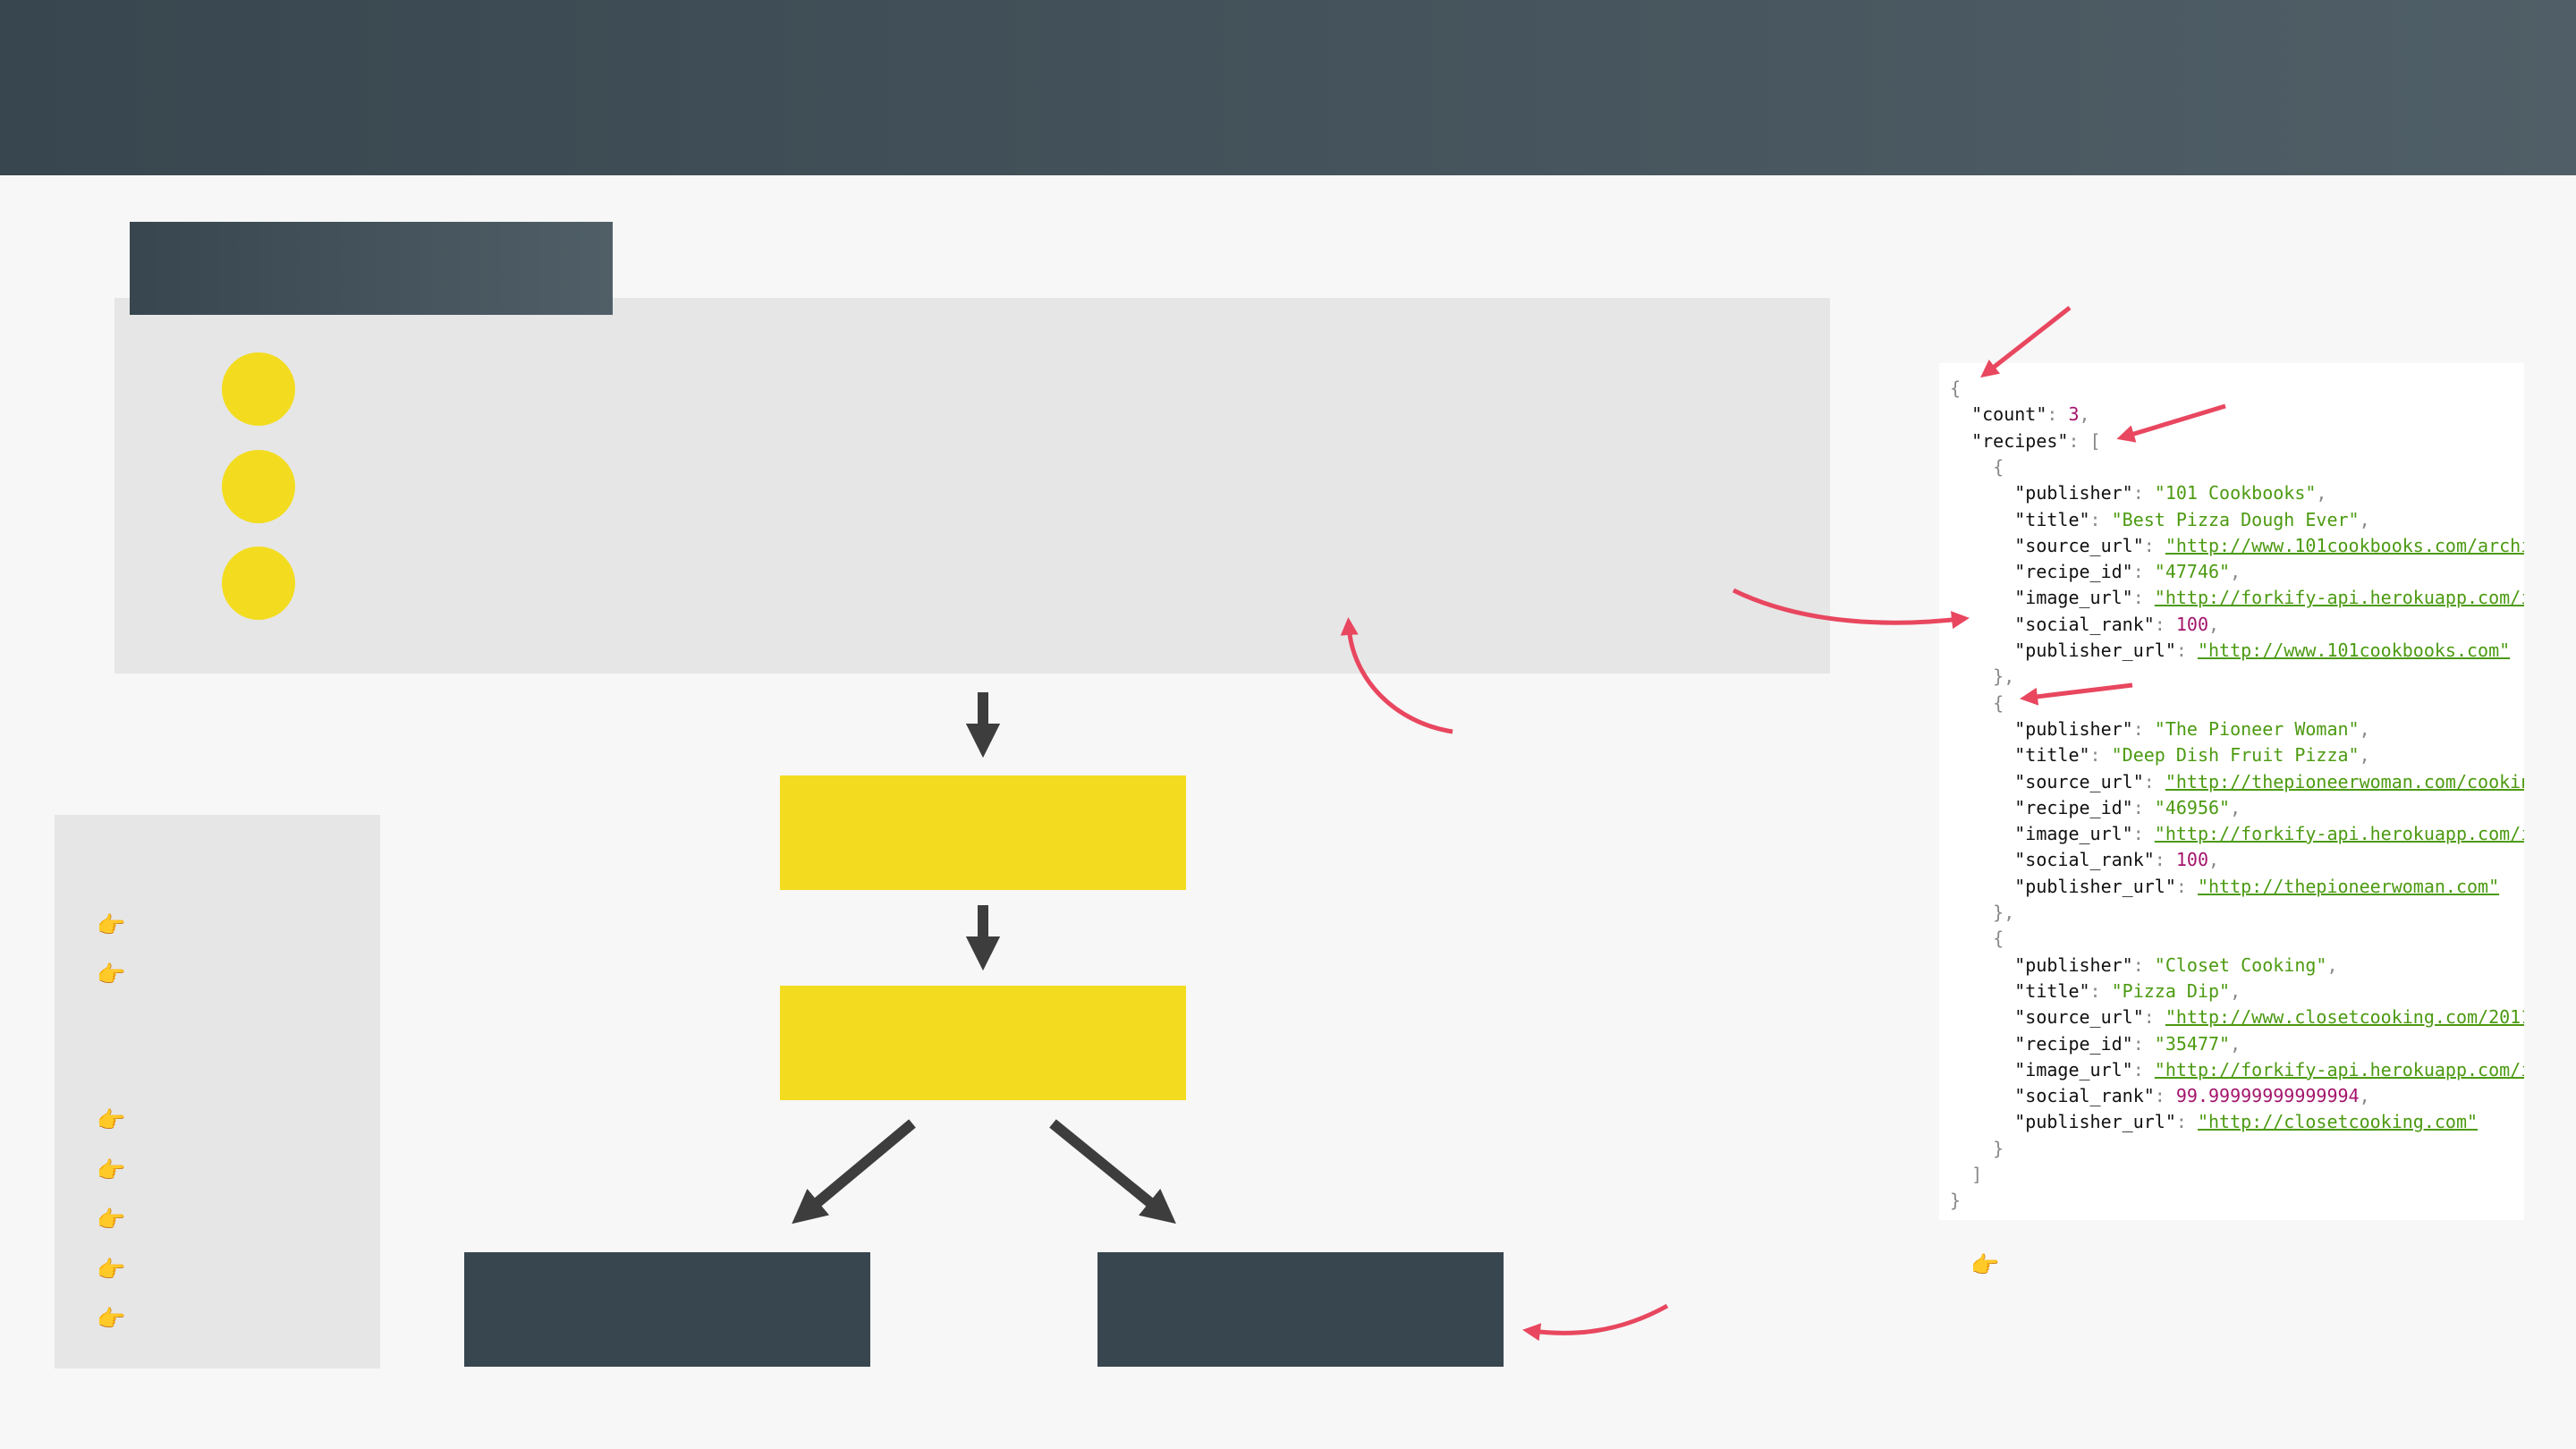 The width and height of the screenshot is (2576, 1449). Describe the element at coordinates (1396, 675) in the screenshot. I see `callout-arrow-upper-panel` at that location.